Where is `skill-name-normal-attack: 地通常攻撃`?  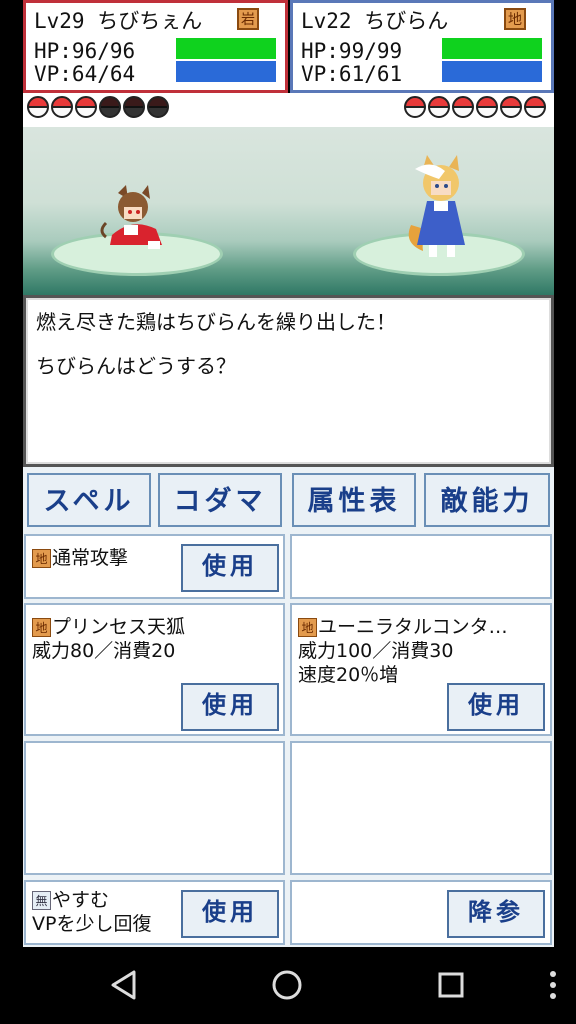
skill-name-normal-attack: 地通常攻撃 is located at coordinates (80, 558).